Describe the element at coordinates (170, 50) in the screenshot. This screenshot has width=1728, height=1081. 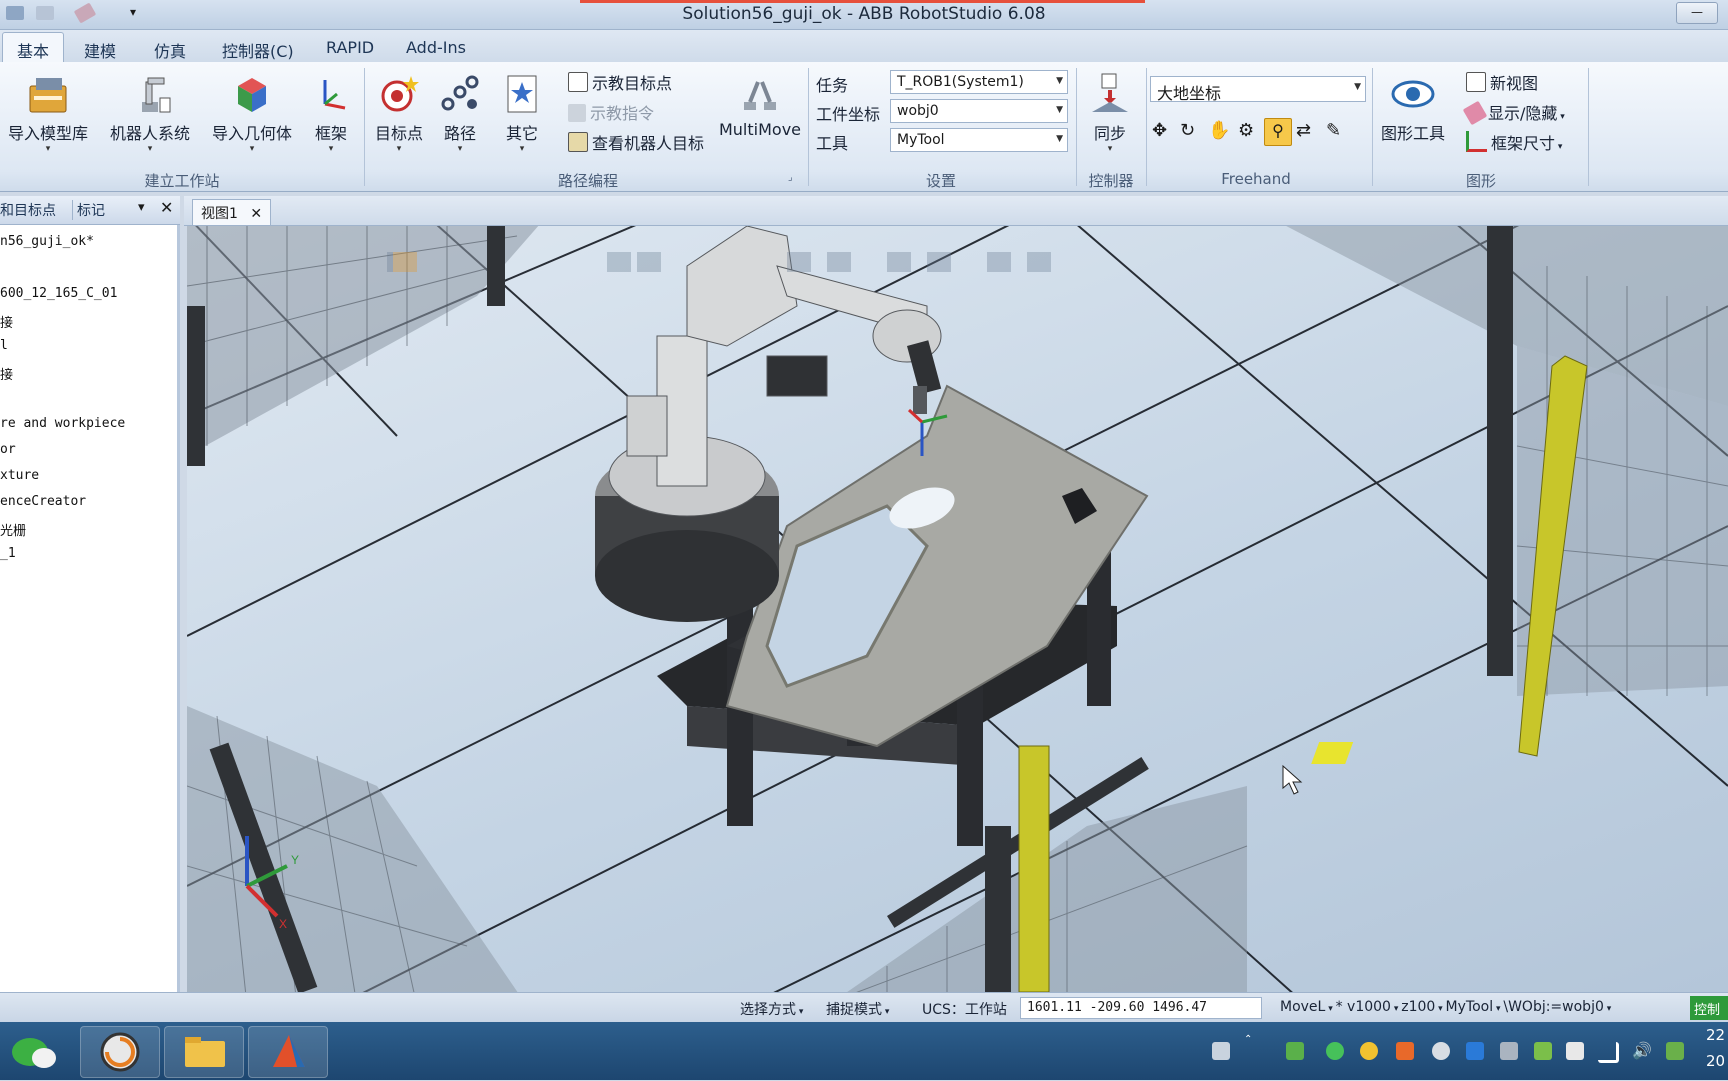
I see `tab-simulation: 仿真` at that location.